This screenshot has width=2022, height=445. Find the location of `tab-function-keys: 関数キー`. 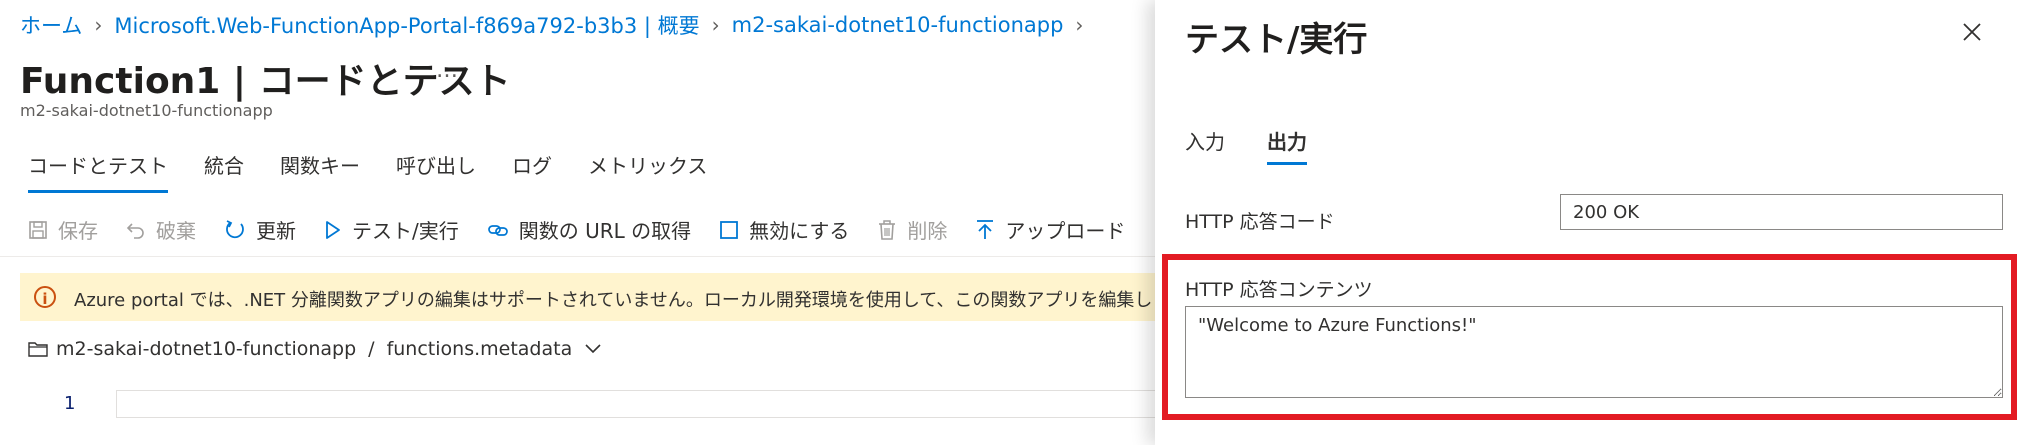

tab-function-keys: 関数キー is located at coordinates (320, 168).